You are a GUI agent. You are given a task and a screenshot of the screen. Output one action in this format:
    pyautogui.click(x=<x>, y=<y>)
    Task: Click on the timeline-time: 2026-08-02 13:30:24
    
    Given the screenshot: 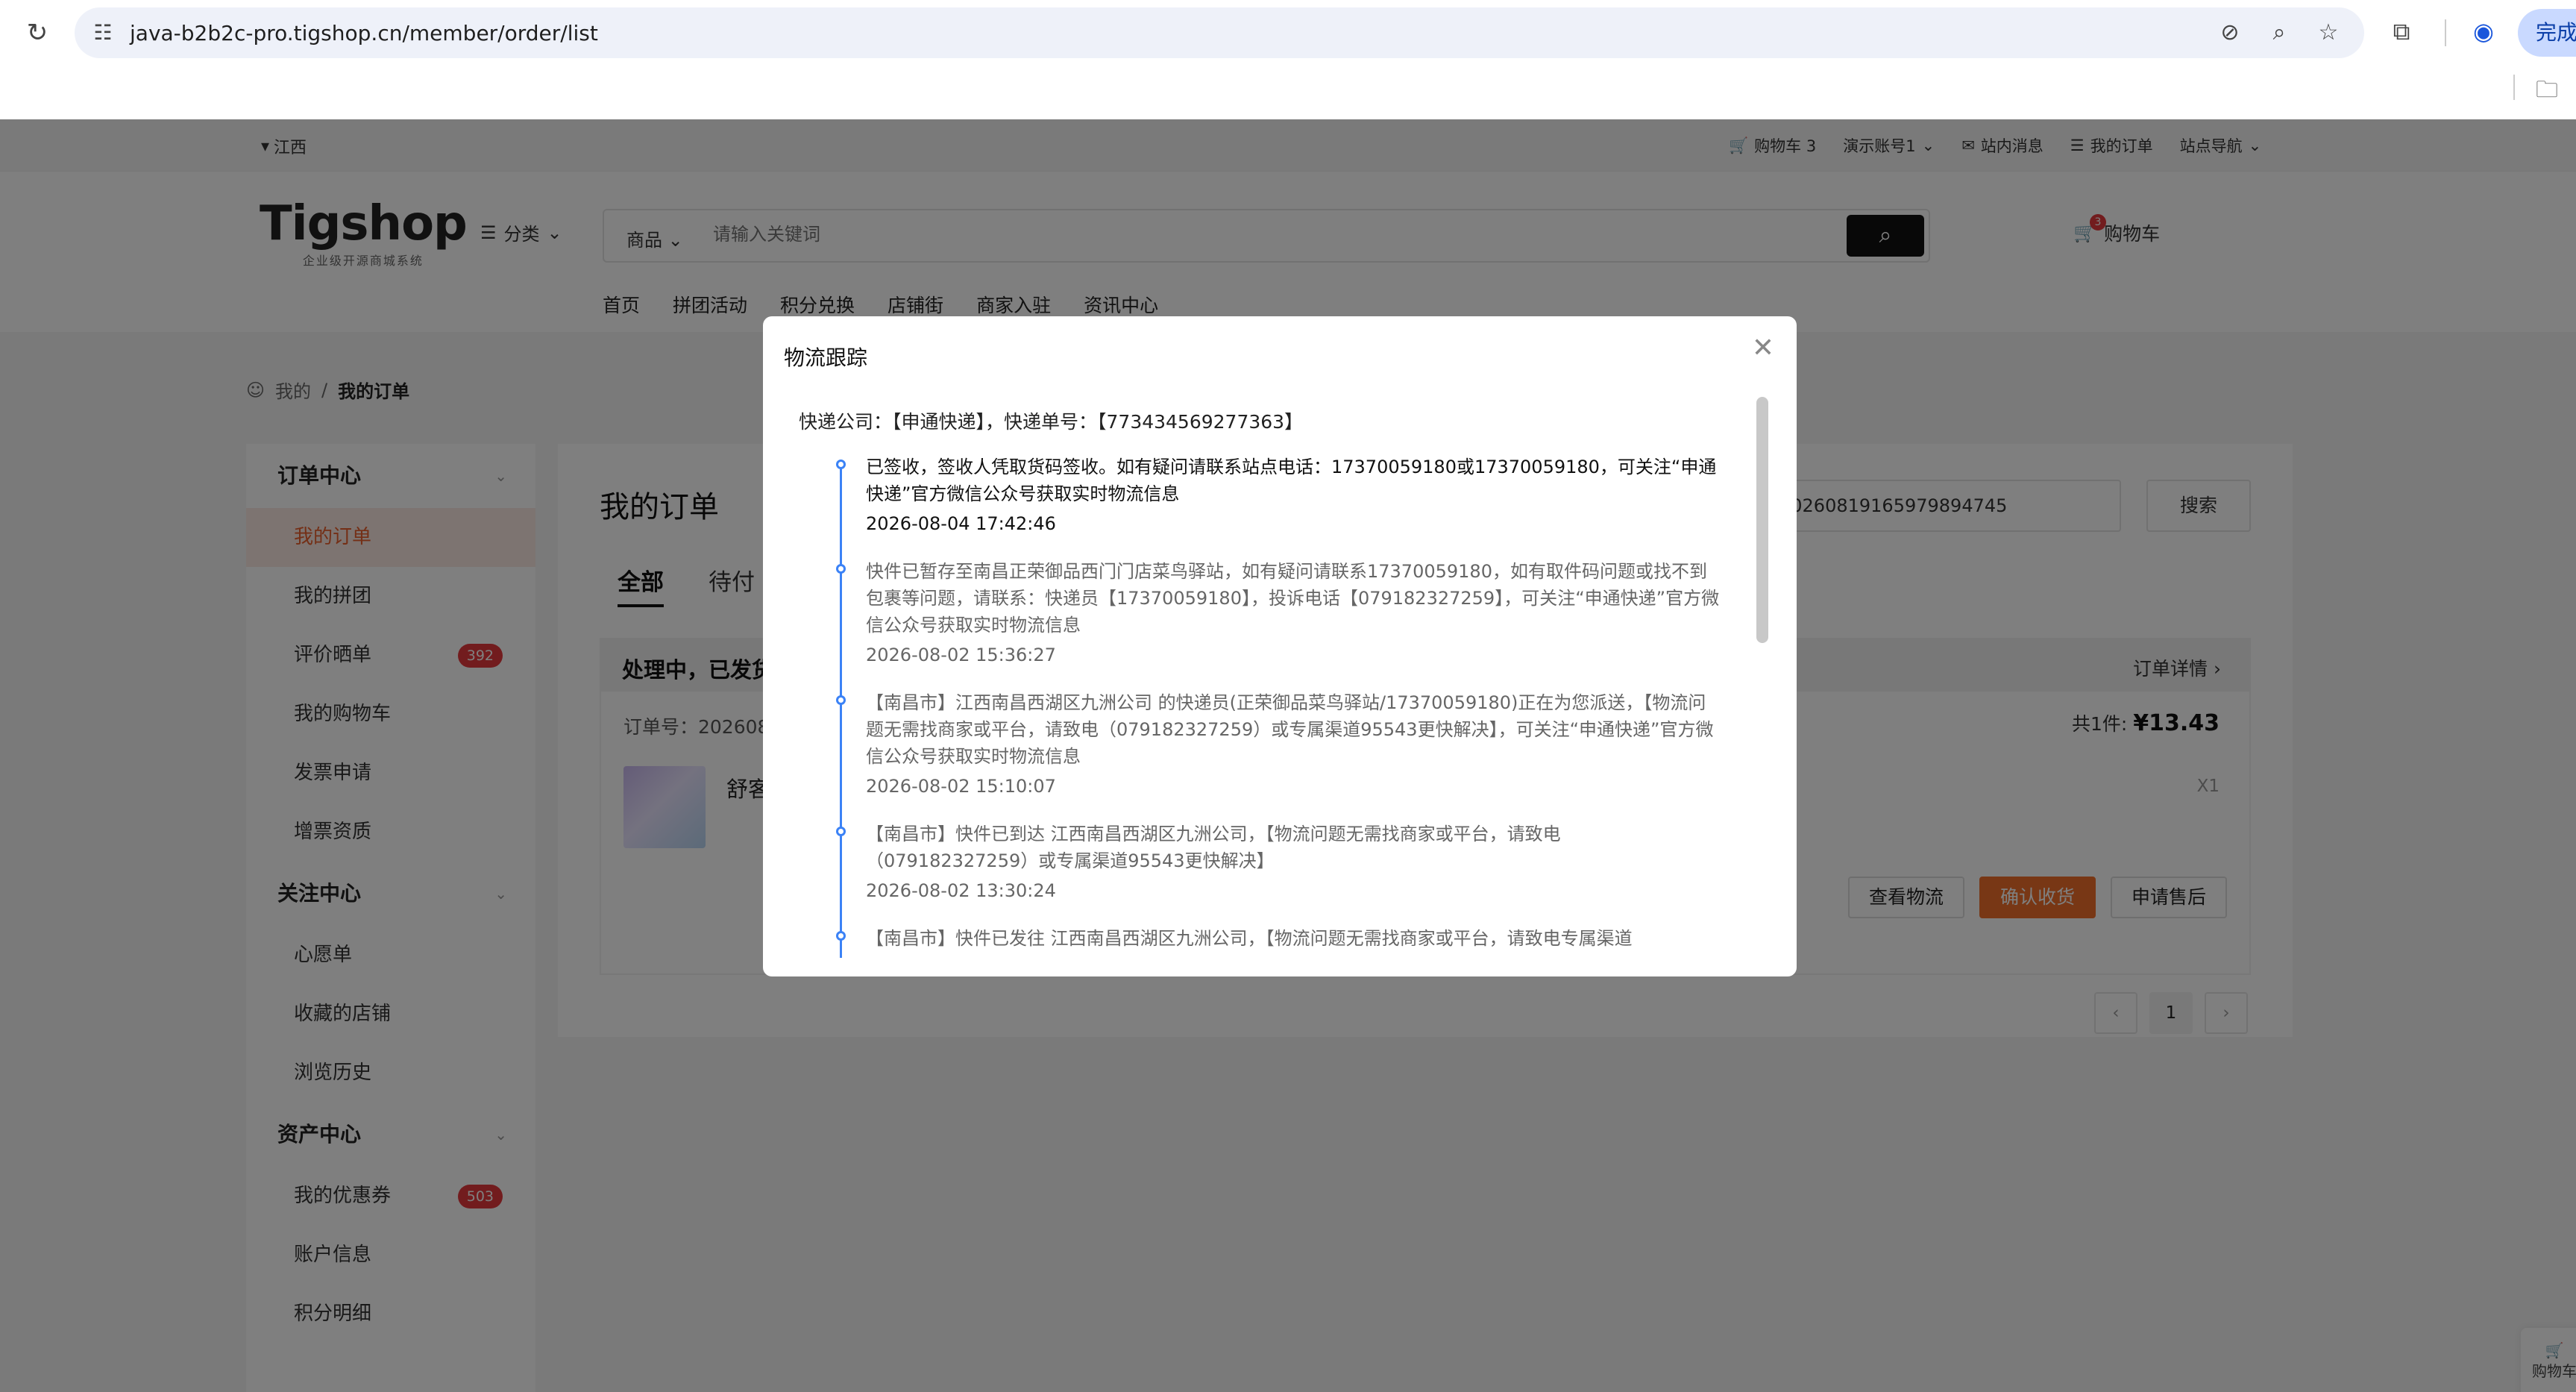 What is the action you would take?
    pyautogui.click(x=961, y=890)
    